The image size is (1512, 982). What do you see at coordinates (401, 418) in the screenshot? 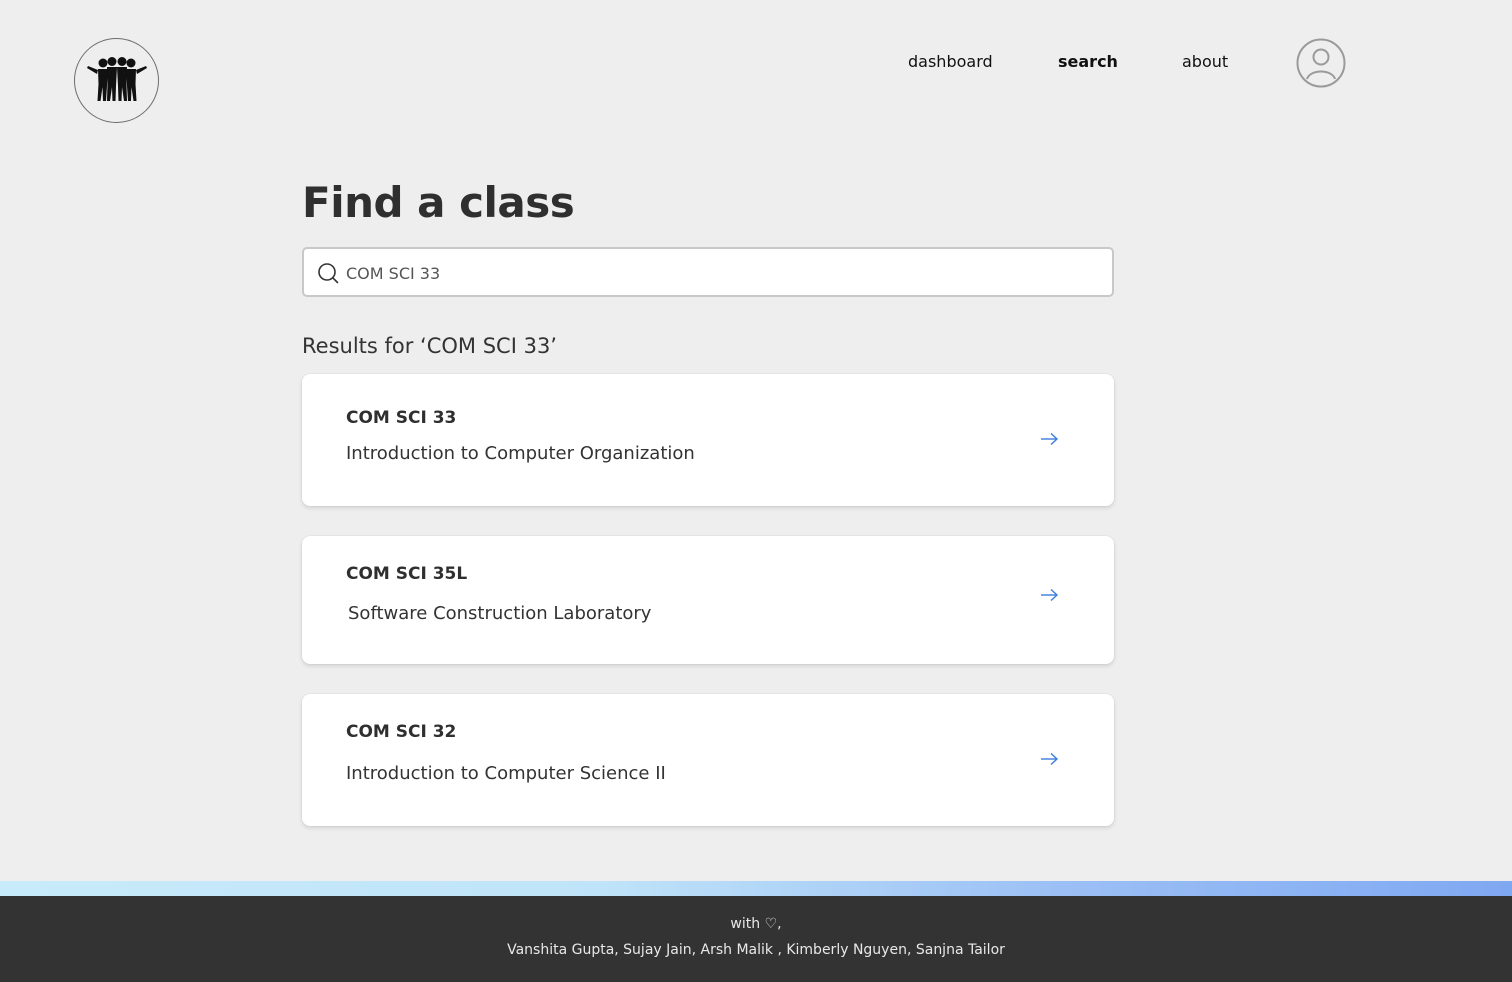
I see `course-code: COM SCI 33` at bounding box center [401, 418].